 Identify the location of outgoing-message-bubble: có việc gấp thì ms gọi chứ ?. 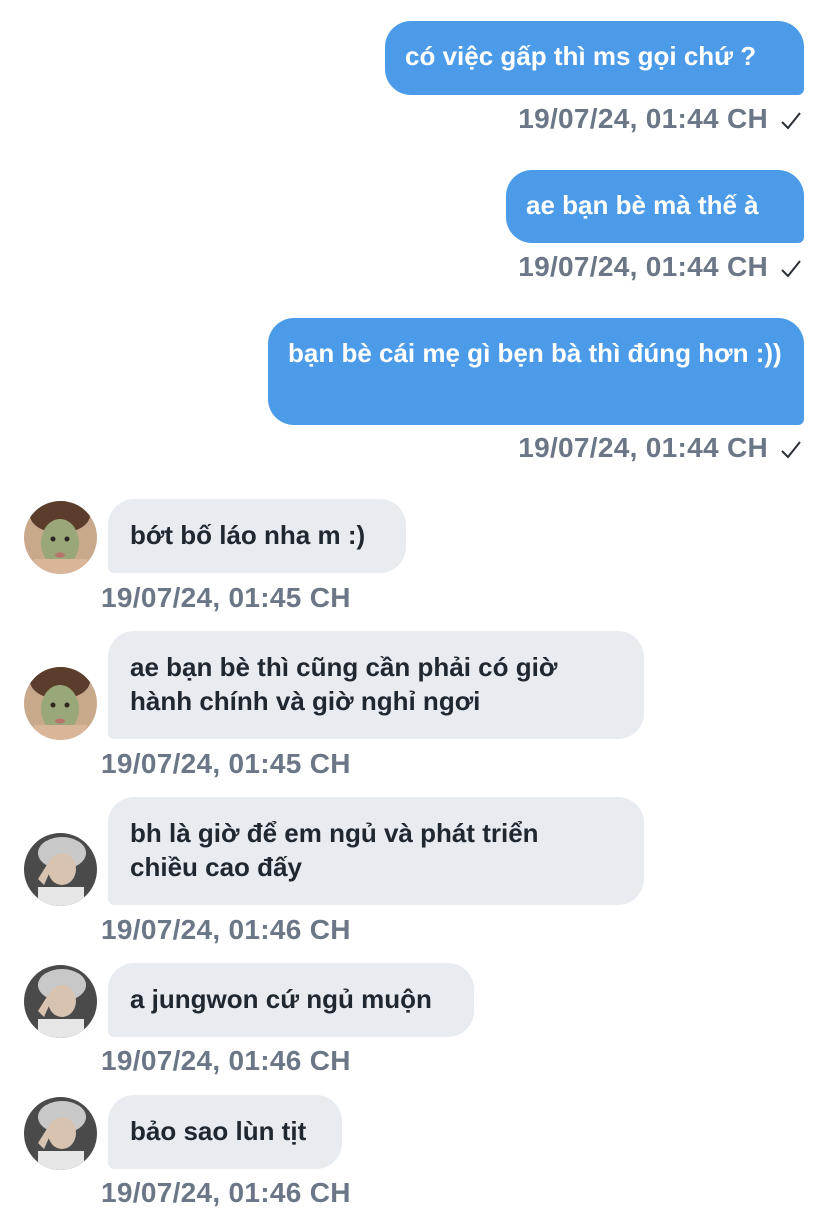
(594, 58).